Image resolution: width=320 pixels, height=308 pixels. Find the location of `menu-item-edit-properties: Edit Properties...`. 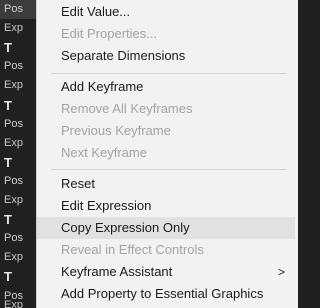

menu-item-edit-properties: Edit Properties... is located at coordinates (166, 34).